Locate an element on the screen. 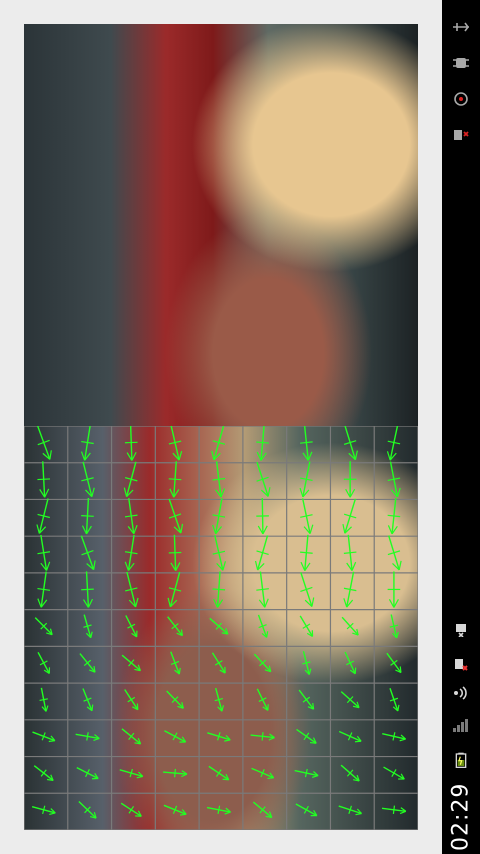  sim-error-icon is located at coordinates (461, 135).